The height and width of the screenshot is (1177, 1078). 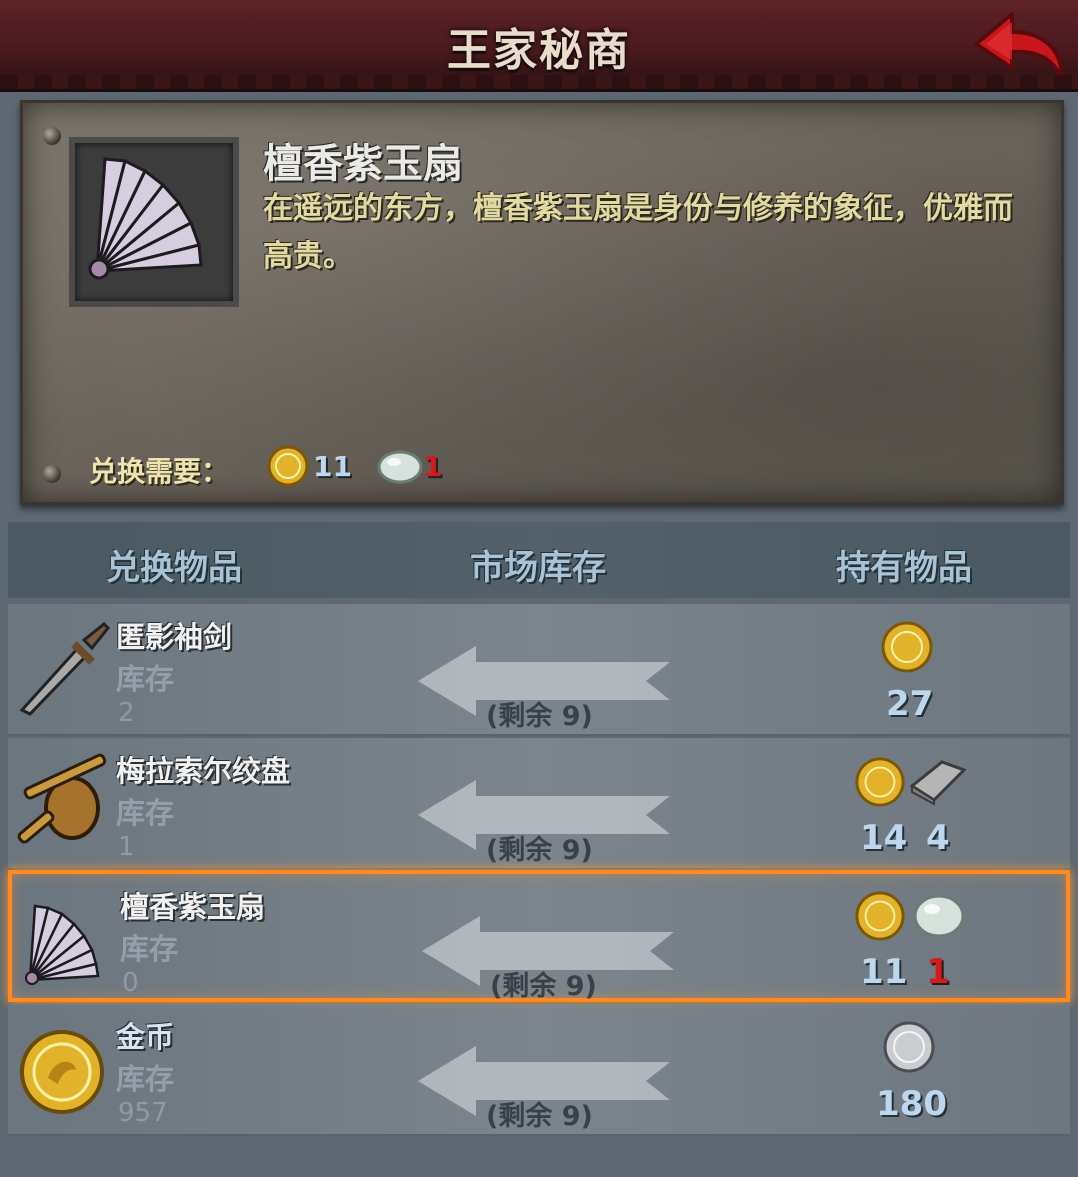 I want to click on column-headers: 兑换物品 市场库存 持有物品, so click(x=539, y=560).